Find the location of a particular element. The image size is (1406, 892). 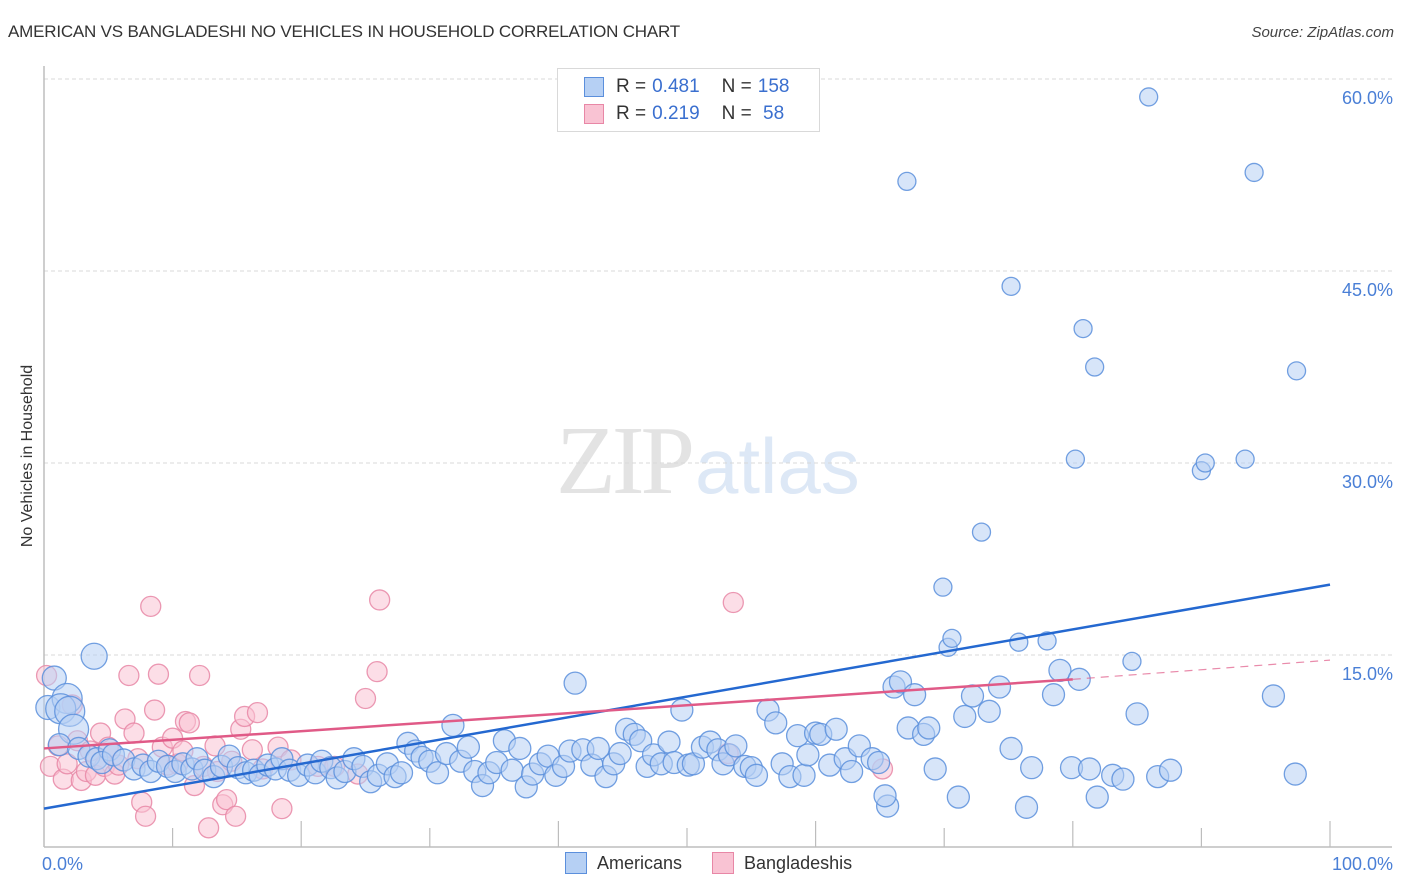

legend-label-bangladeshis: Bangladeshis is located at coordinates (798, 862).